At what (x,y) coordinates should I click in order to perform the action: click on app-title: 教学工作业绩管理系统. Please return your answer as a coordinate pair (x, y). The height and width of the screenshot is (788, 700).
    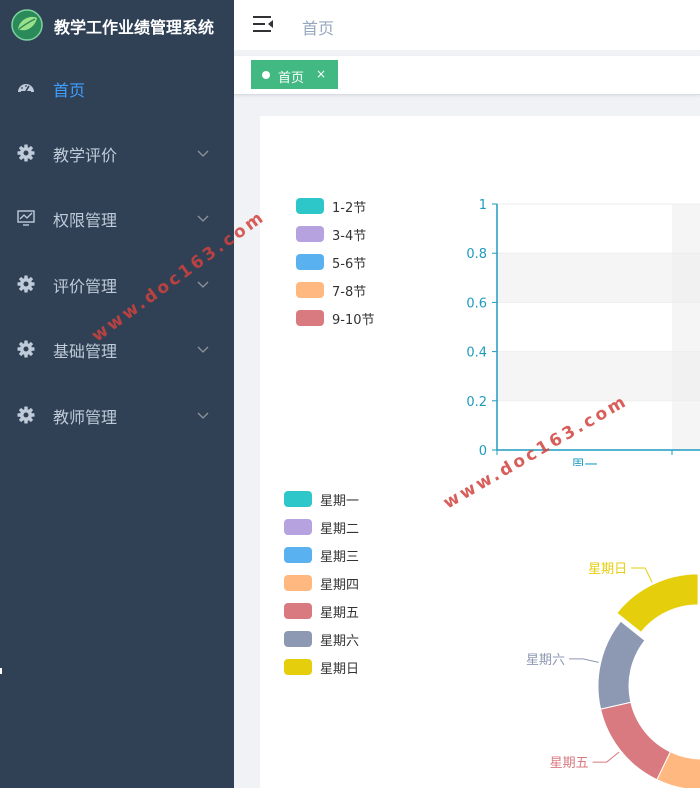
    Looking at the image, I should click on (134, 27).